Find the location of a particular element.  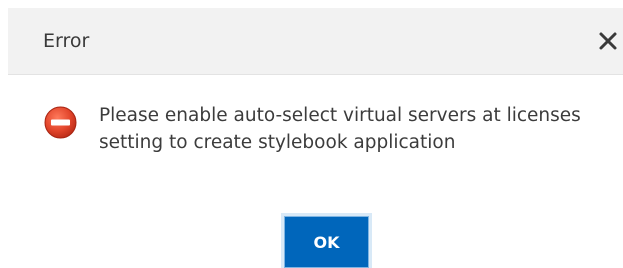

error-icon is located at coordinates (60, 122).